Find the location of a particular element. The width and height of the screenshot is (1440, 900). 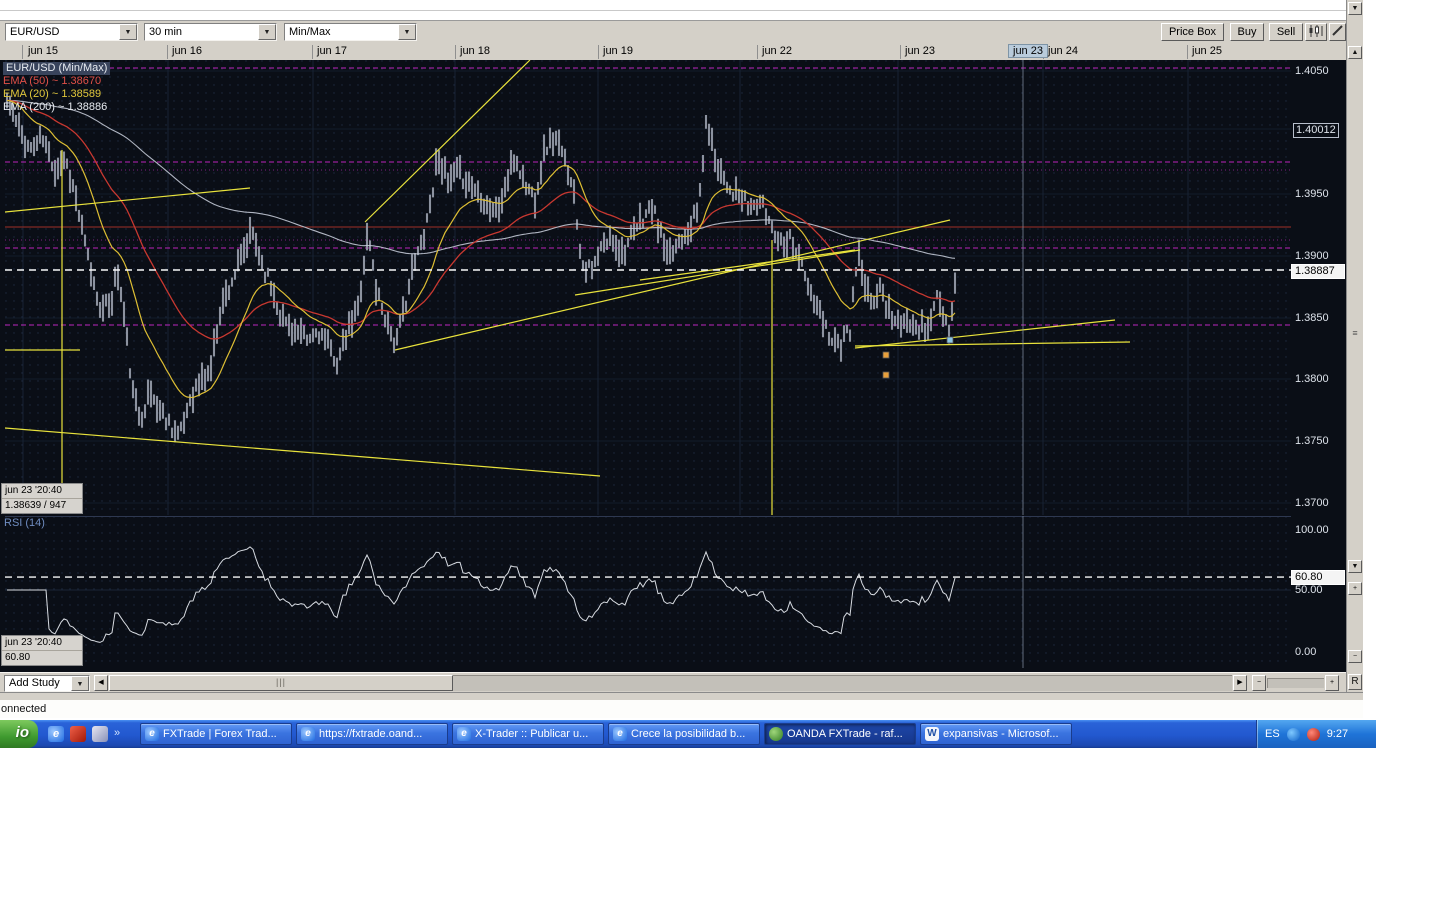

price-label: 1.3750 is located at coordinates (1312, 441).